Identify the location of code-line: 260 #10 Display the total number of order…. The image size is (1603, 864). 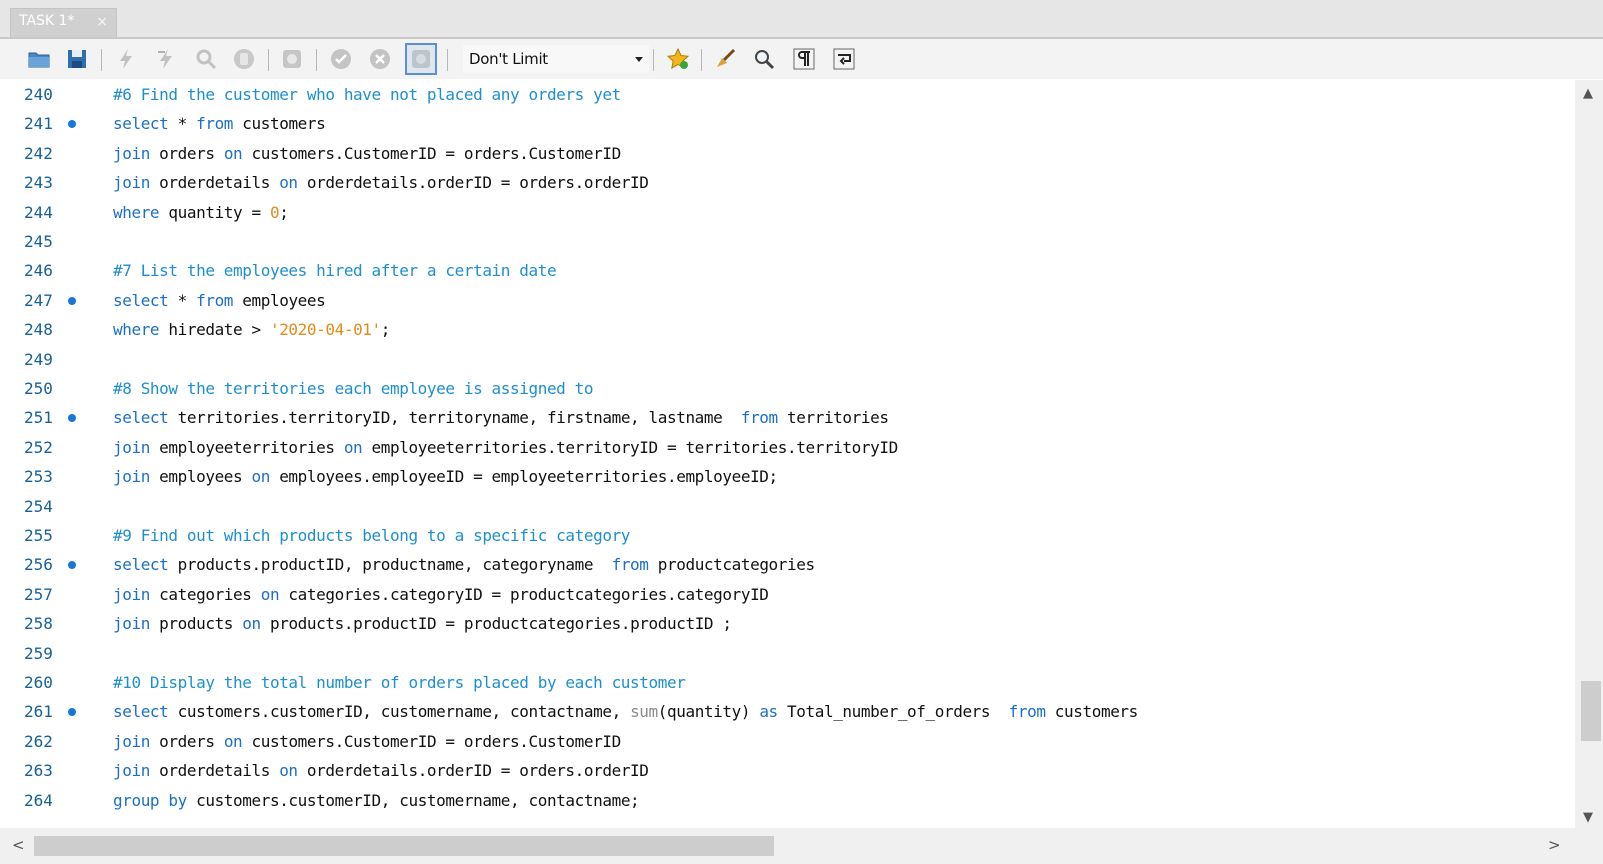
(788, 683).